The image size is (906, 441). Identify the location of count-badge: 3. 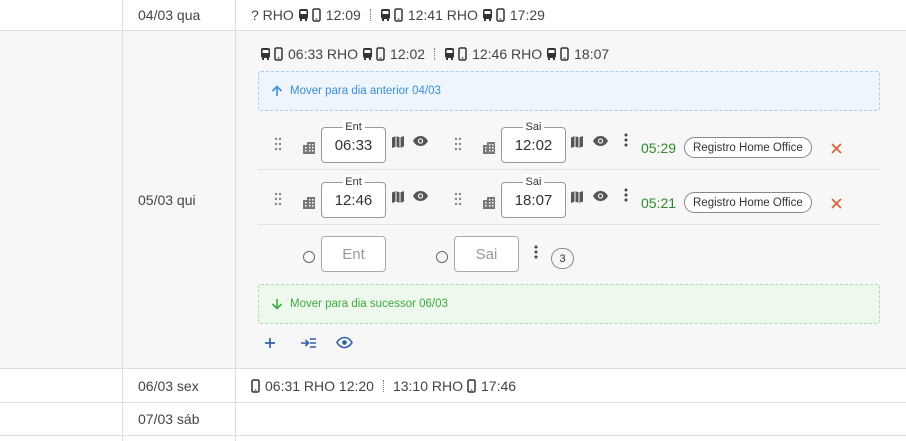
(562, 258).